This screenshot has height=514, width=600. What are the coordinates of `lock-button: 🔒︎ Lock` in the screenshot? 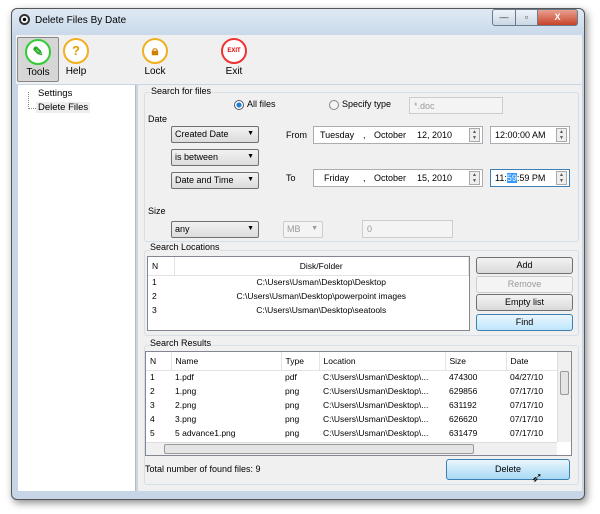 It's located at (155, 59).